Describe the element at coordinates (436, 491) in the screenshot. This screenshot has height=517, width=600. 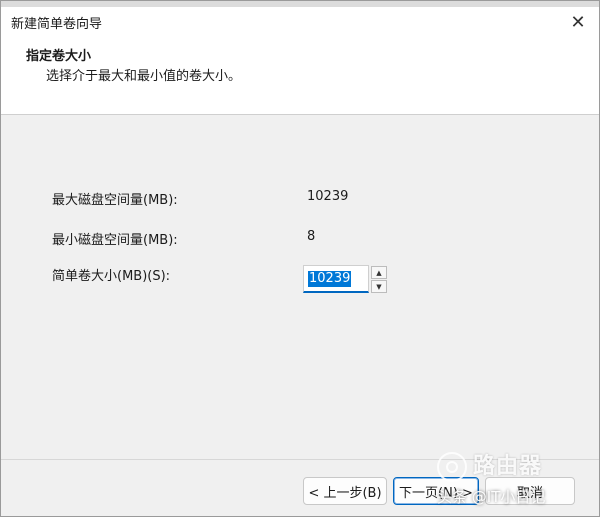
I see `next-button: 下一页(N) >` at that location.